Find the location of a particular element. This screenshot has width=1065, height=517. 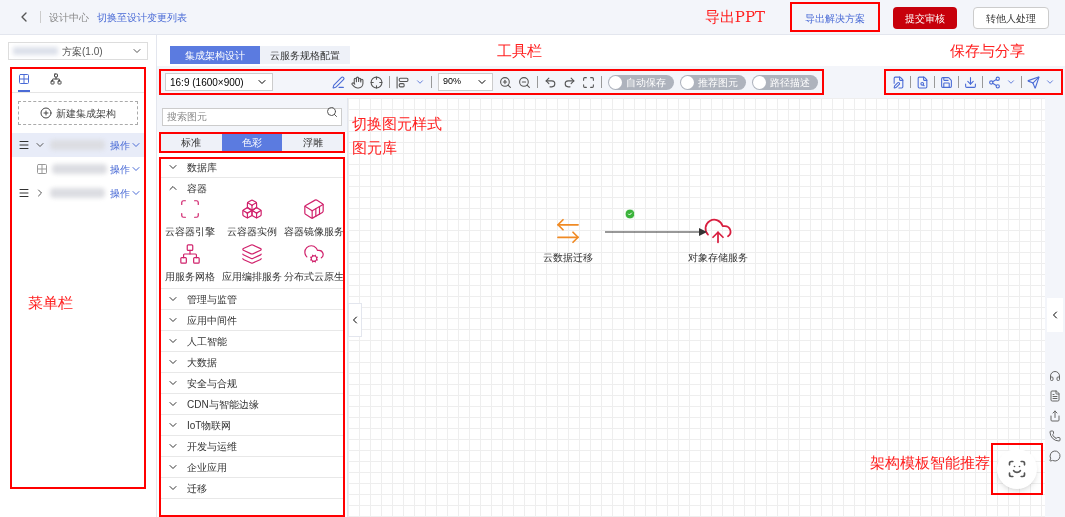

undo-icon is located at coordinates (550, 82).